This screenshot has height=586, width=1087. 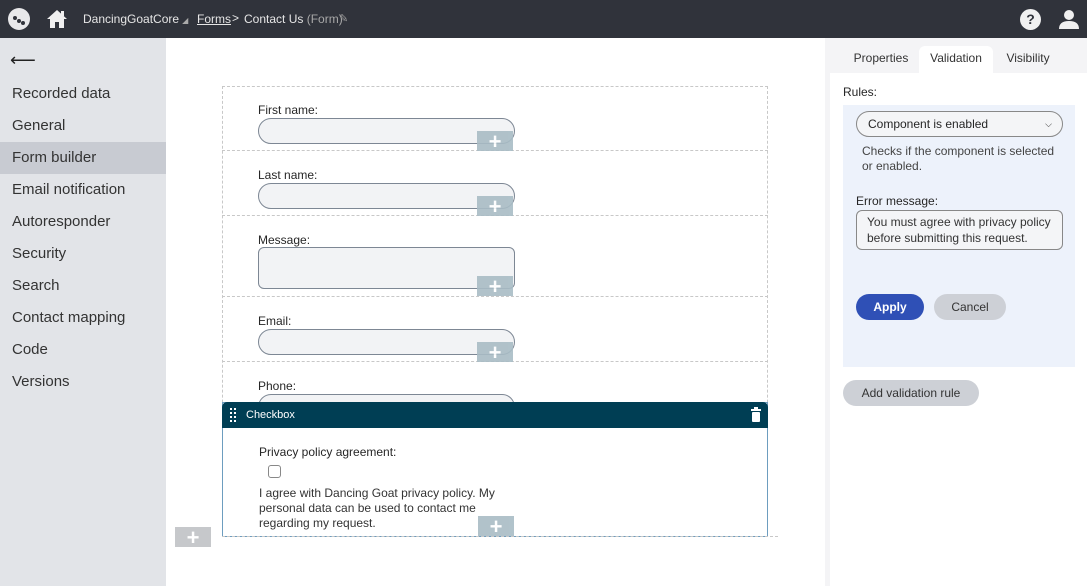 I want to click on app-logo-icon, so click(x=19, y=19).